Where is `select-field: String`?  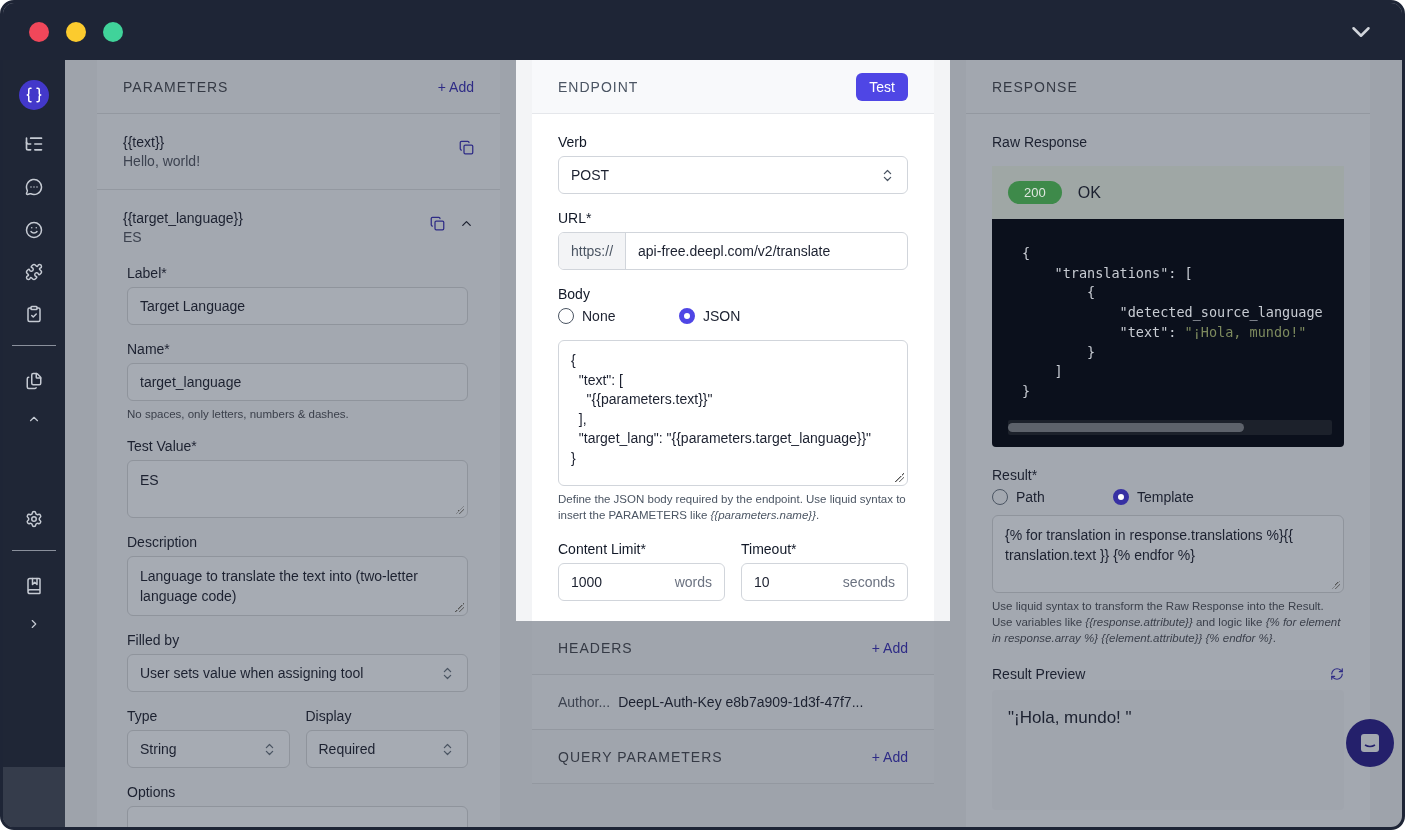
select-field: String is located at coordinates (208, 749).